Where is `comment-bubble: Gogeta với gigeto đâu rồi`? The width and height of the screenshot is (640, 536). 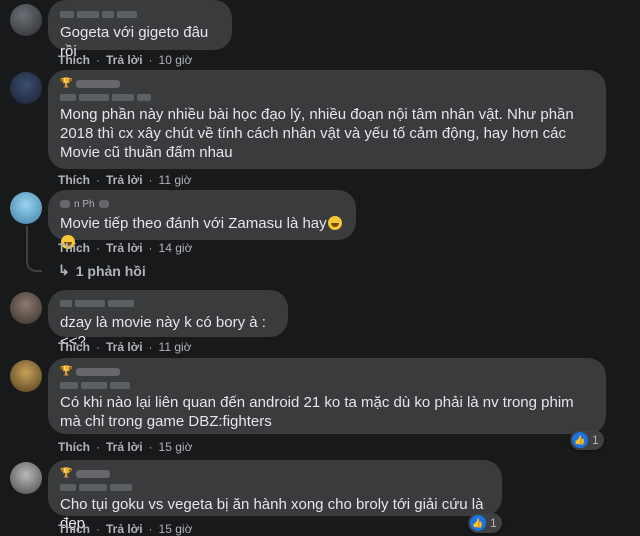
comment-bubble: Gogeta với gigeto đâu rồi is located at coordinates (140, 30).